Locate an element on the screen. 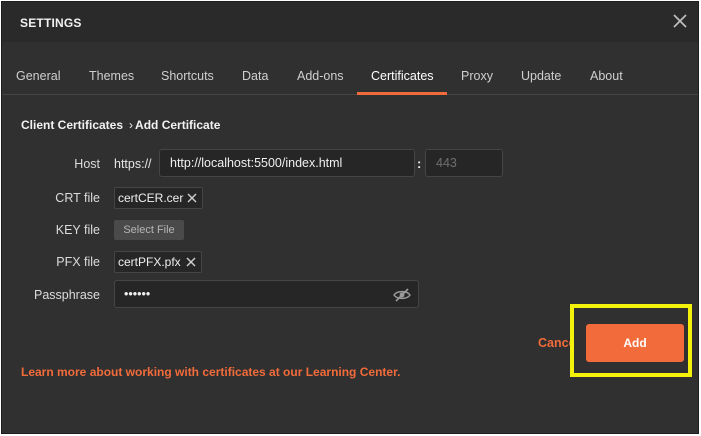 This screenshot has height=436, width=701. breadcrumb: Client Certificates › Add Certificate is located at coordinates (120, 125).